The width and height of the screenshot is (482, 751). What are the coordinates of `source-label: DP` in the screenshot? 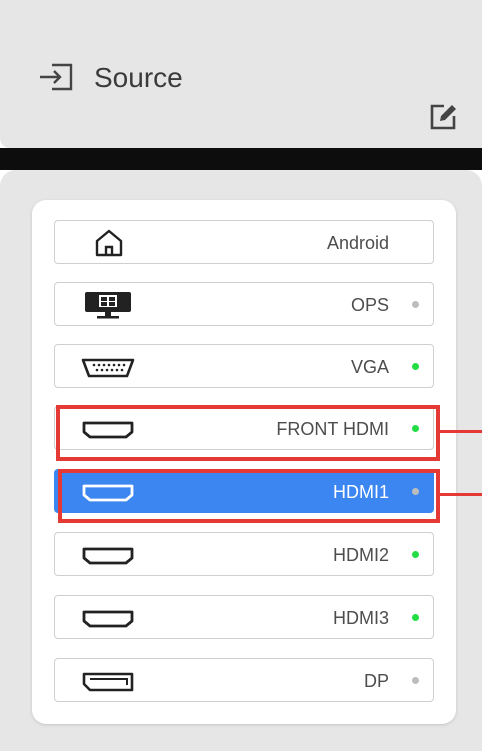 It's located at (376, 681).